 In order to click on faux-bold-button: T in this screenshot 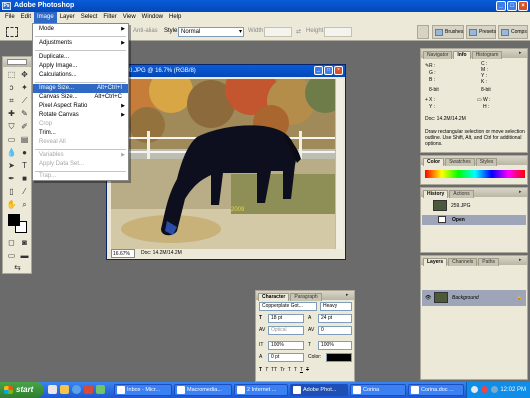, I will do `click(260, 370)`.